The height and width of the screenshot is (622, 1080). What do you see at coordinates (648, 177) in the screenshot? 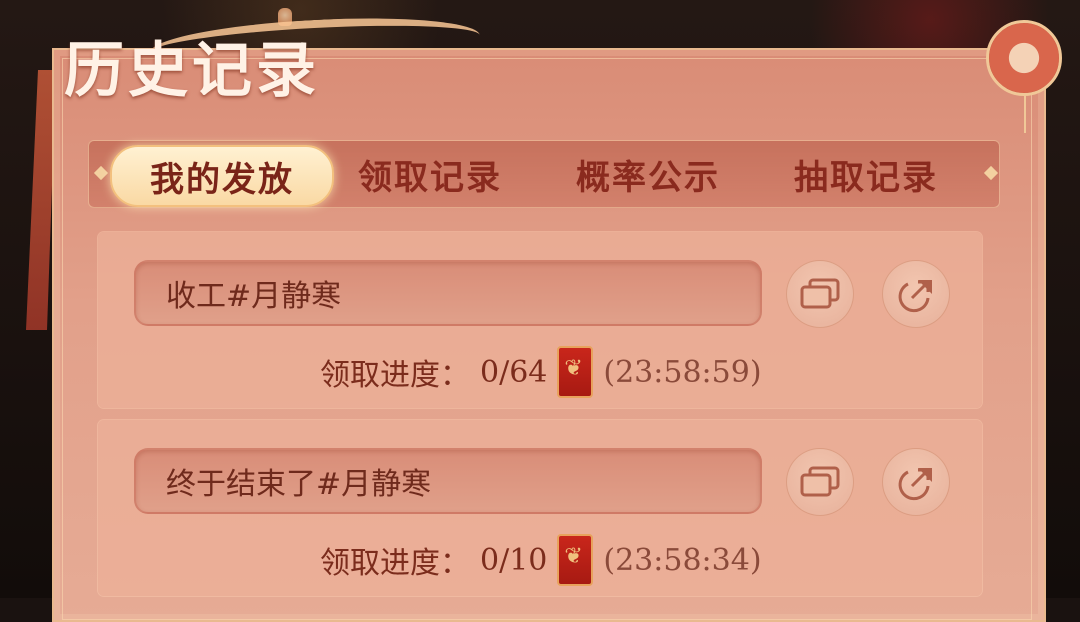
I see `tab-label: 概率公示` at bounding box center [648, 177].